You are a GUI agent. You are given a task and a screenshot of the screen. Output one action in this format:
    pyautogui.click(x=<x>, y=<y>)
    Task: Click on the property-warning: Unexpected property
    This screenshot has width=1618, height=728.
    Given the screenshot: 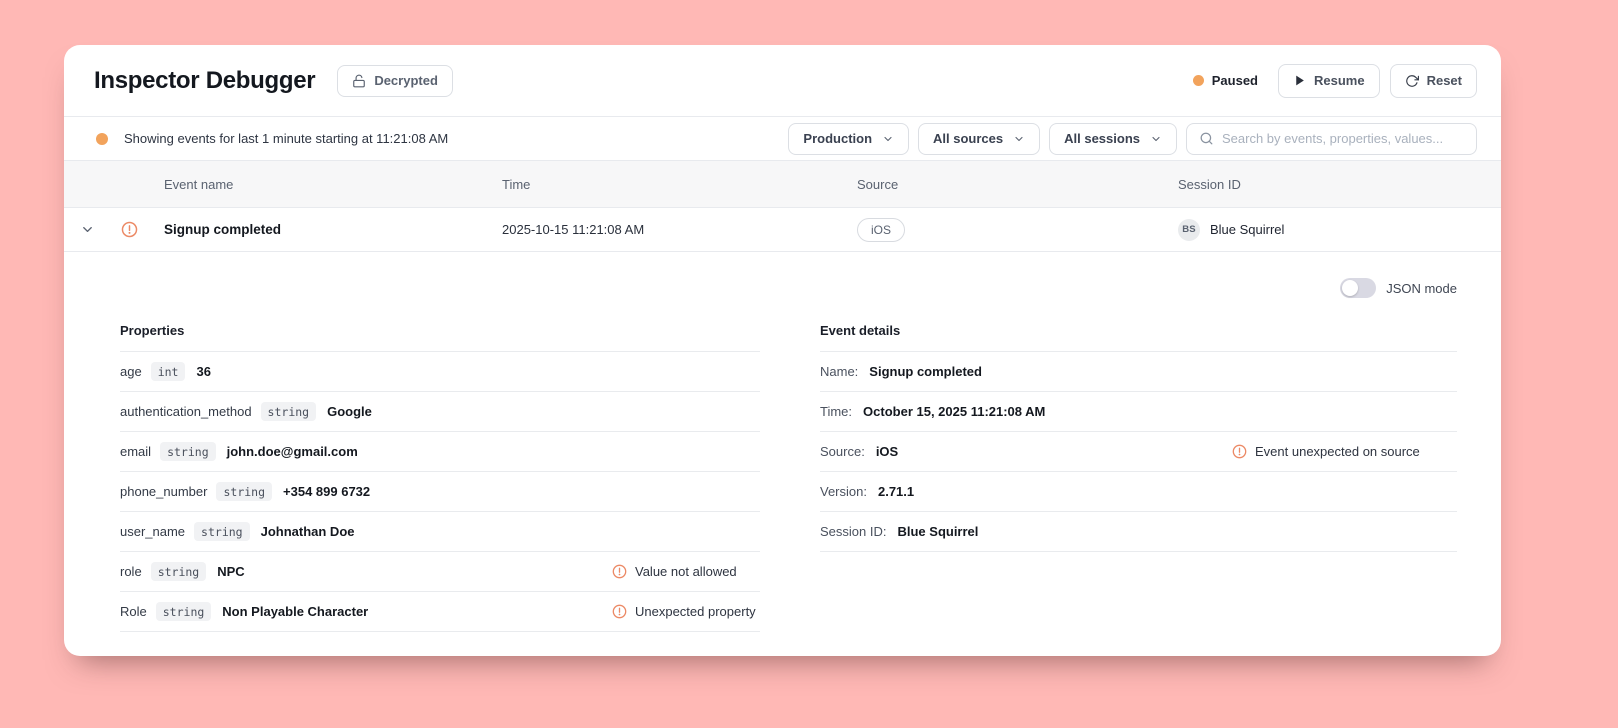 What is the action you would take?
    pyautogui.click(x=684, y=611)
    